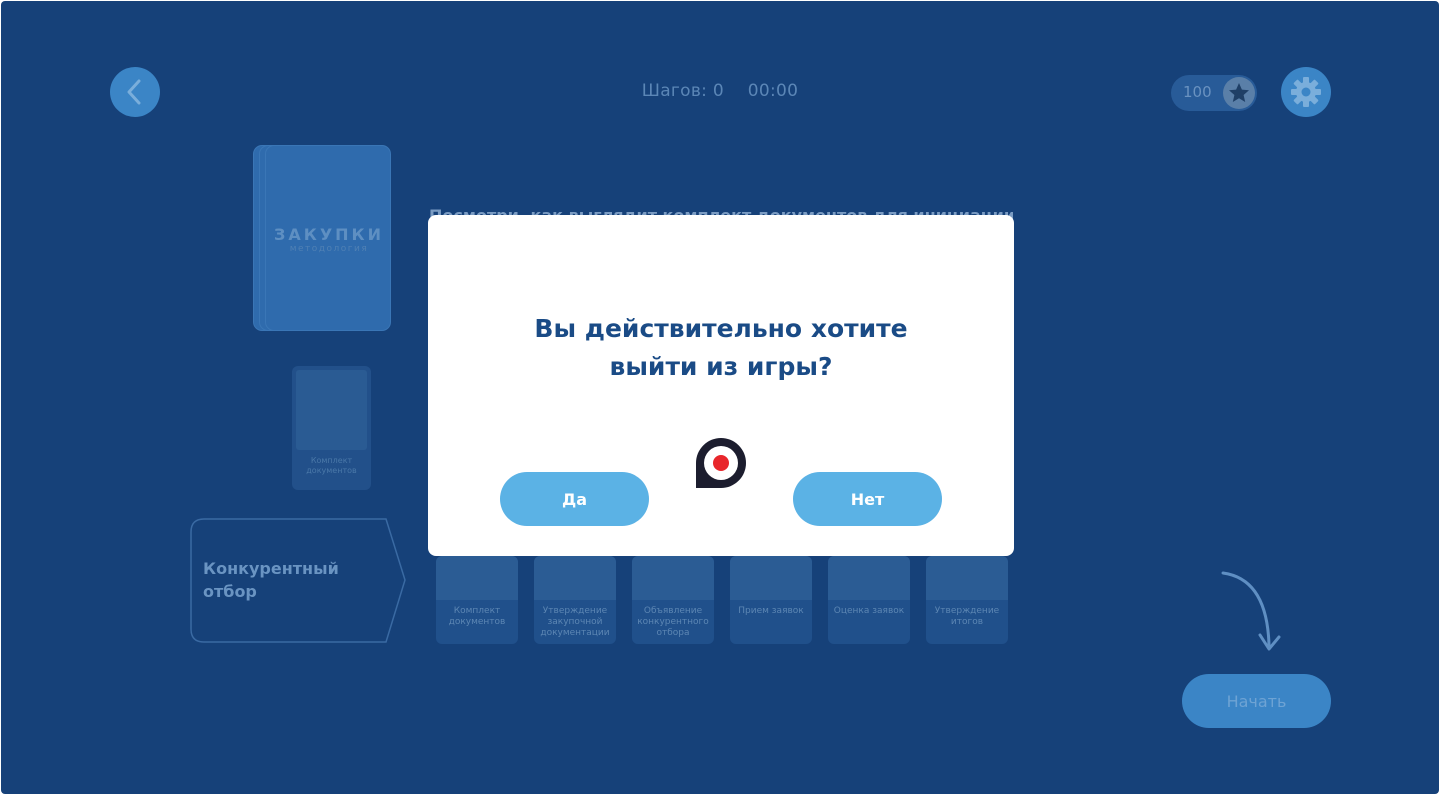 This screenshot has height=795, width=1440. I want to click on stage-label-line: отбор, so click(230, 591).